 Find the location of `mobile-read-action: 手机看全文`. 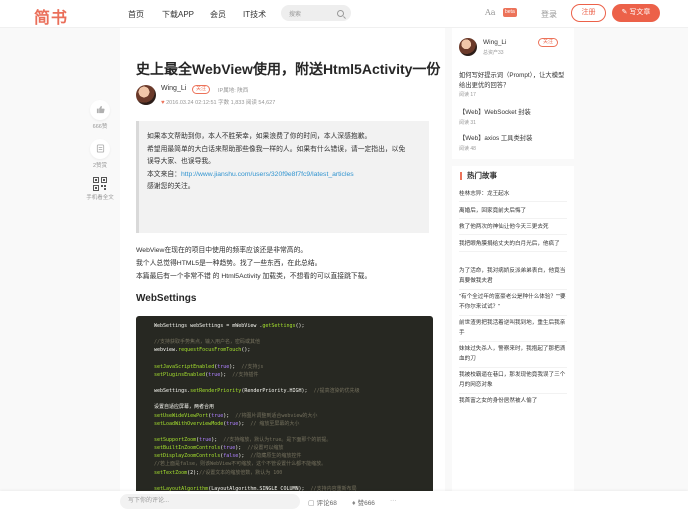

mobile-read-action: 手机看全文 is located at coordinates (100, 189).